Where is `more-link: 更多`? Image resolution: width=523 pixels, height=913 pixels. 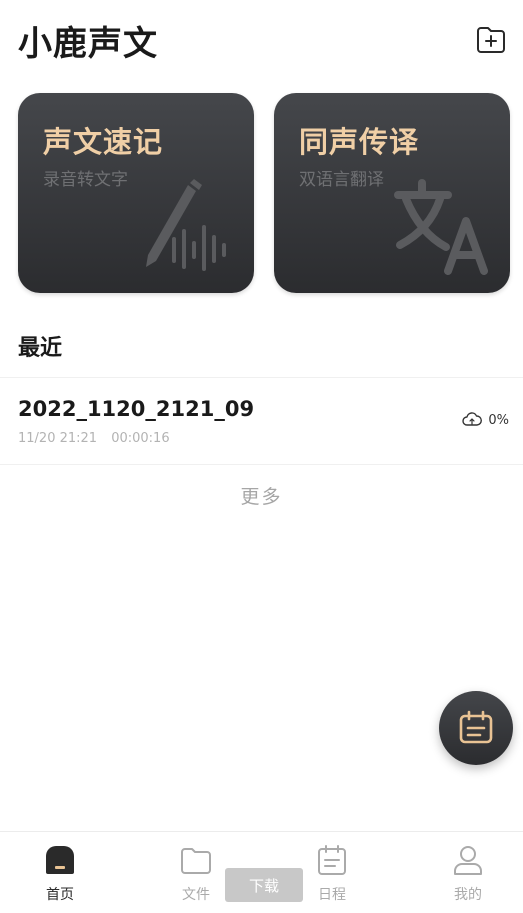
more-link: 更多 is located at coordinates (261, 495).